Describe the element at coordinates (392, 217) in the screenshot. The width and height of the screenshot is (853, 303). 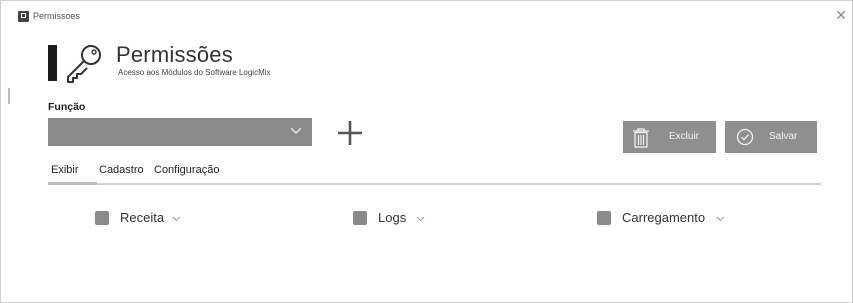
I see `module-label: Logs` at that location.